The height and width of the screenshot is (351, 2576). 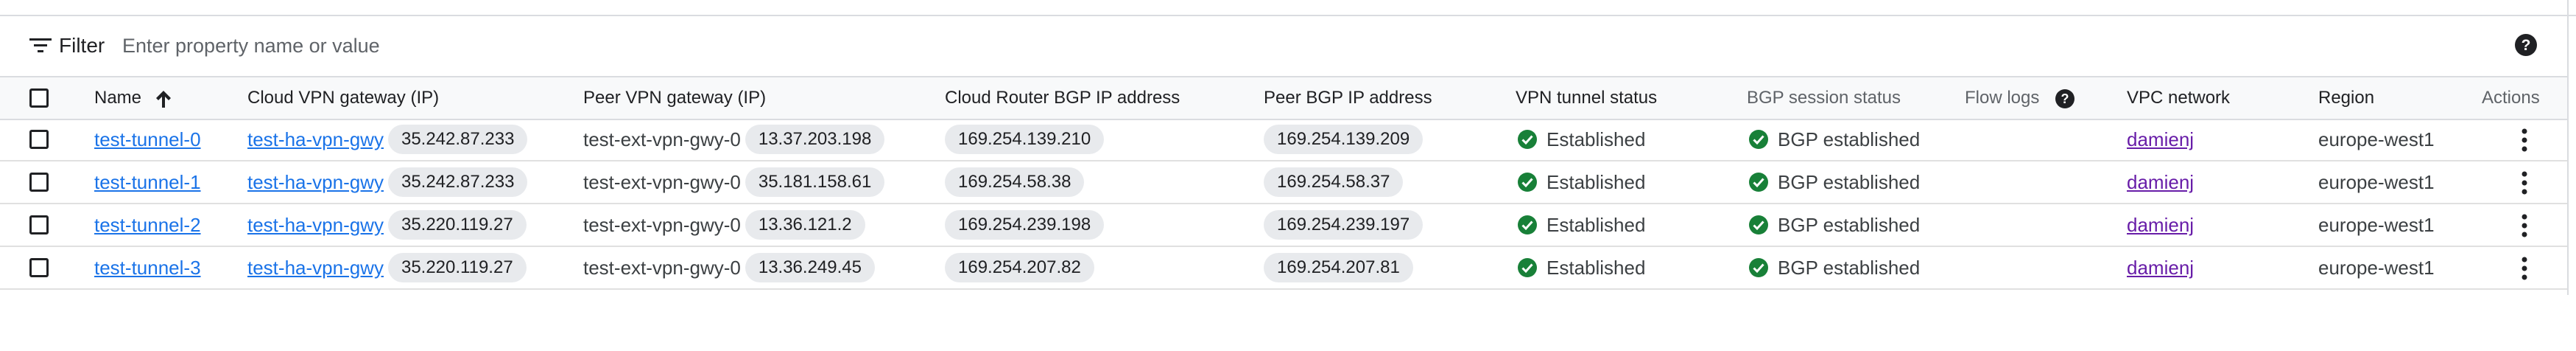 I want to click on tunnel-name-link: test-tunnel-1, so click(x=147, y=182).